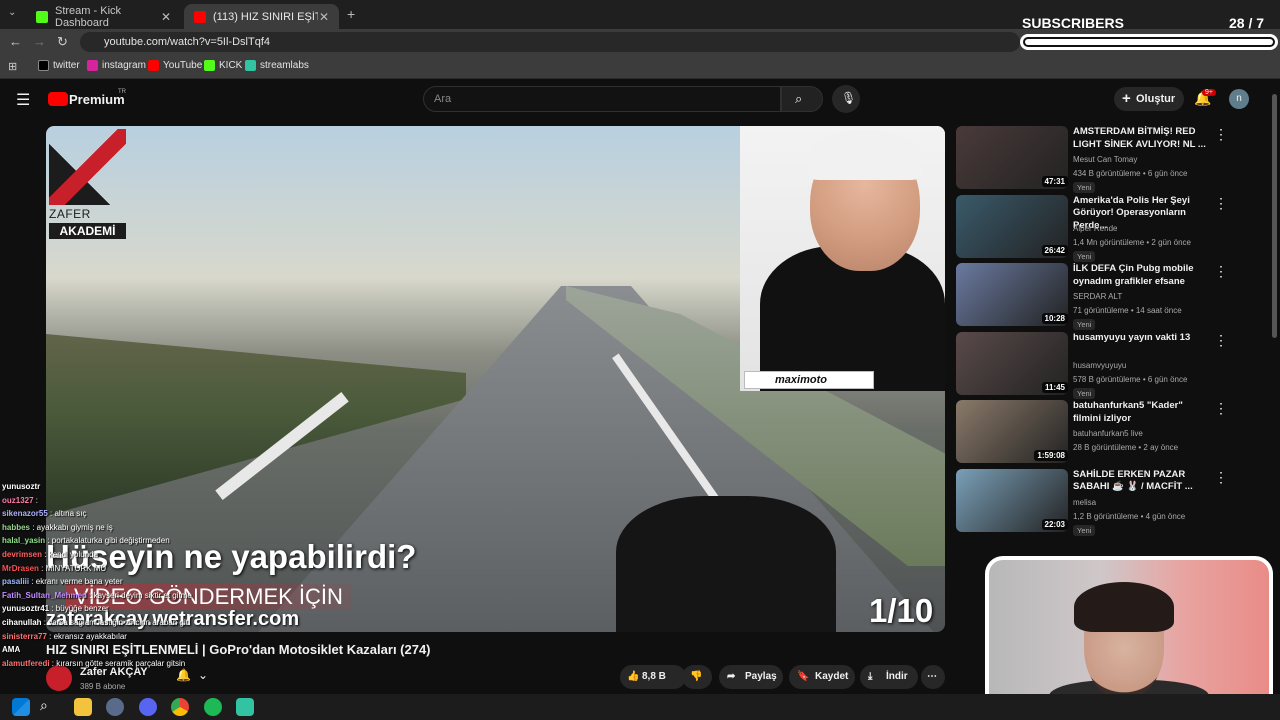 The width and height of the screenshot is (1280, 720). What do you see at coordinates (183, 675) in the screenshot?
I see `bell-icon: 🔔` at bounding box center [183, 675].